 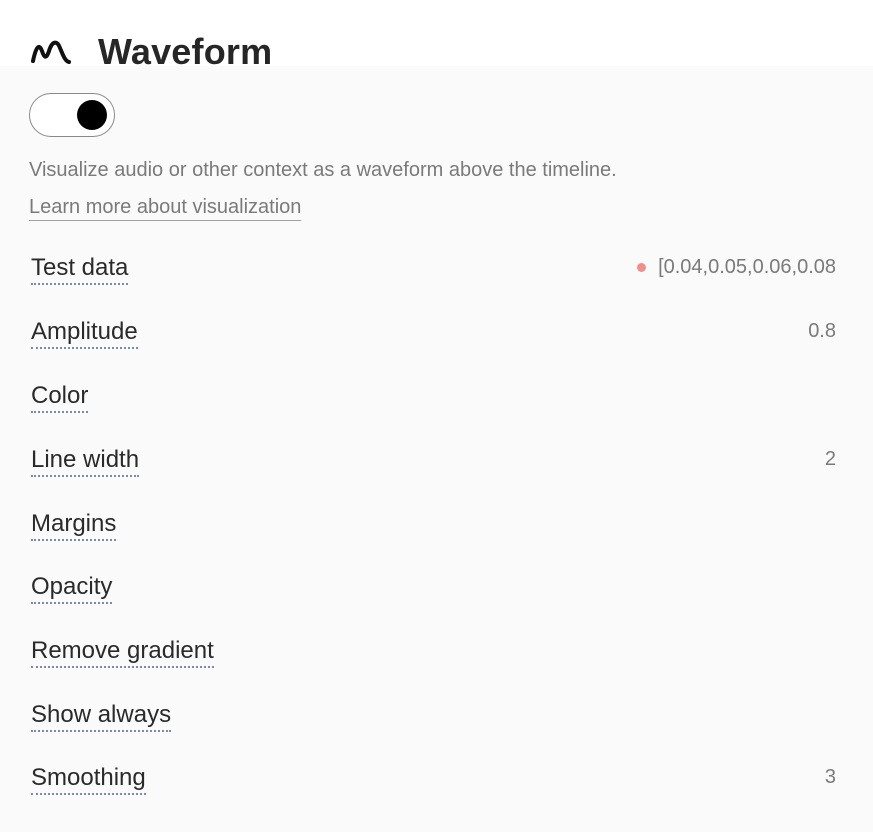 What do you see at coordinates (433, 717) in the screenshot?
I see `property-row-show-always: Show always` at bounding box center [433, 717].